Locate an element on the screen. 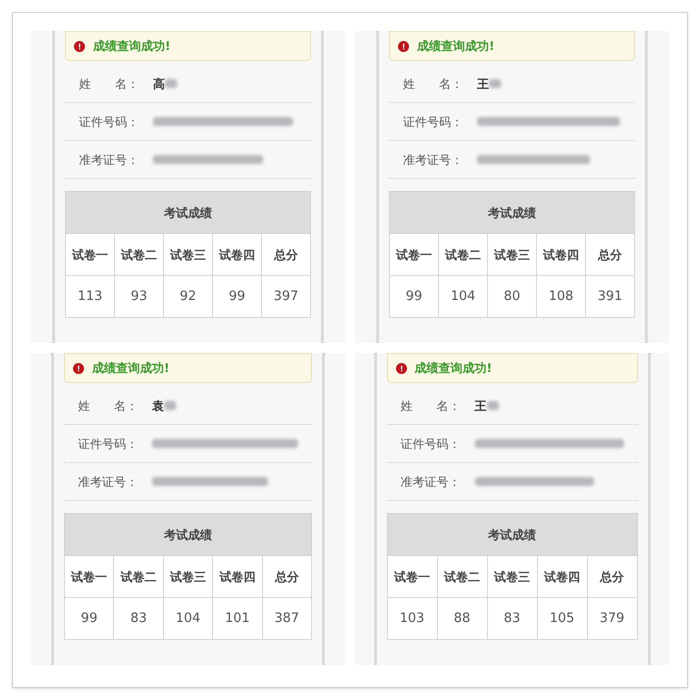 This screenshot has width=700, height=700. field-value: 袁 is located at coordinates (158, 406).